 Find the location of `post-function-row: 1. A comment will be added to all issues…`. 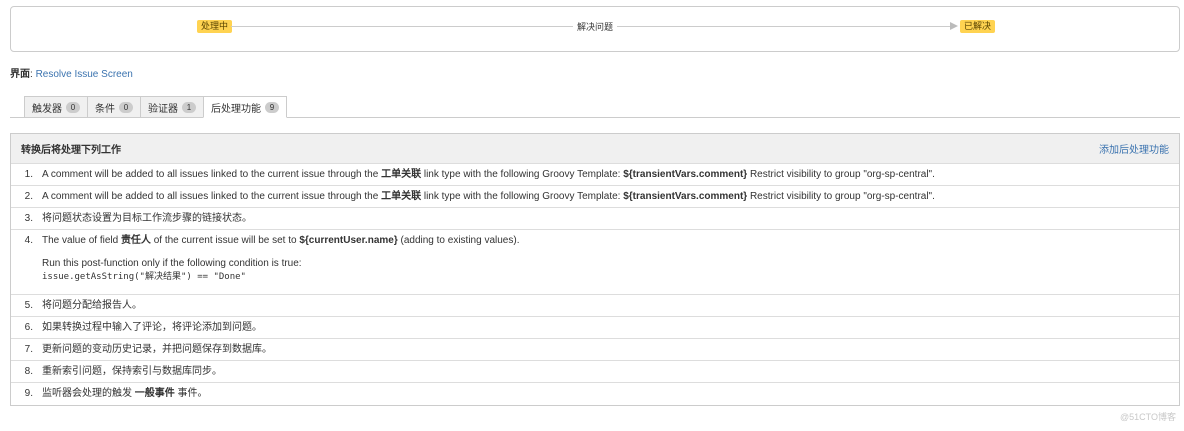

post-function-row: 1. A comment will be added to all issues… is located at coordinates (595, 175).